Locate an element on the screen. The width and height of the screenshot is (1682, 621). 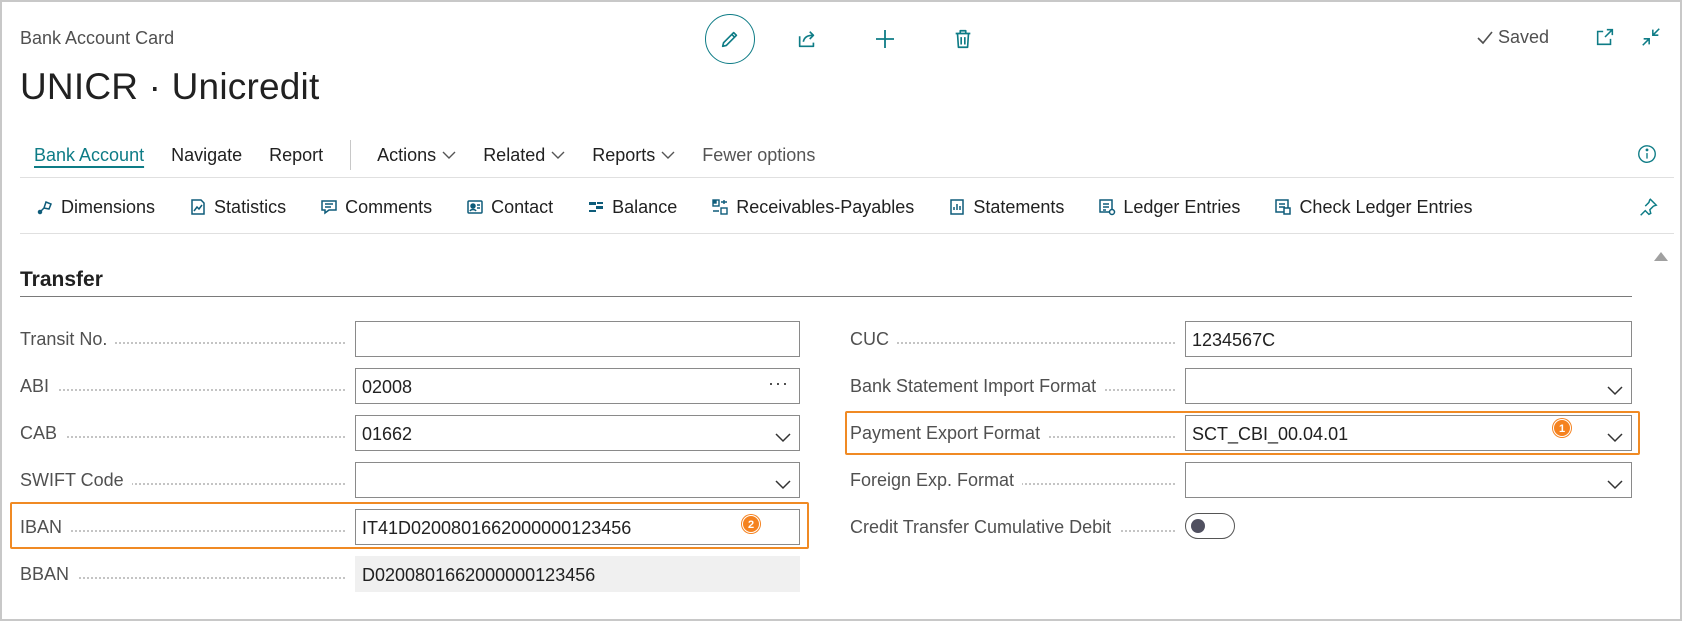
info-icon is located at coordinates (1647, 154).